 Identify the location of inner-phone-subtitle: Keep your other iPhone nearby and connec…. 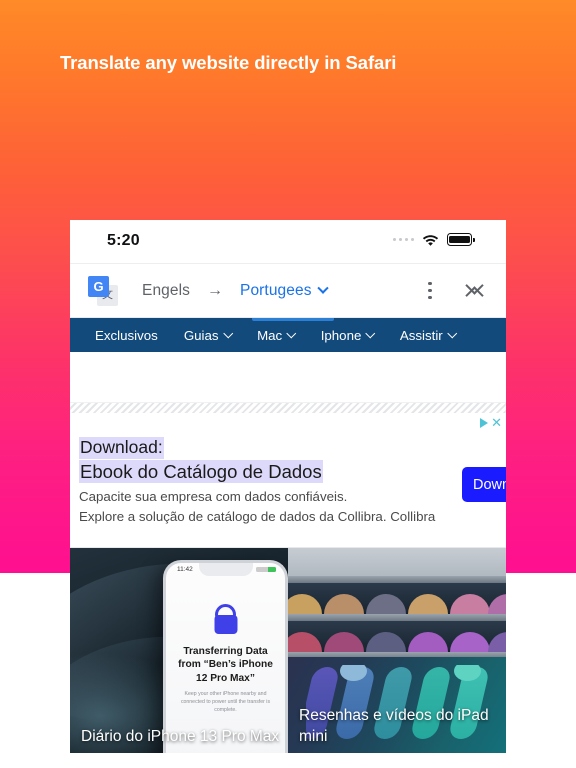
(225, 702).